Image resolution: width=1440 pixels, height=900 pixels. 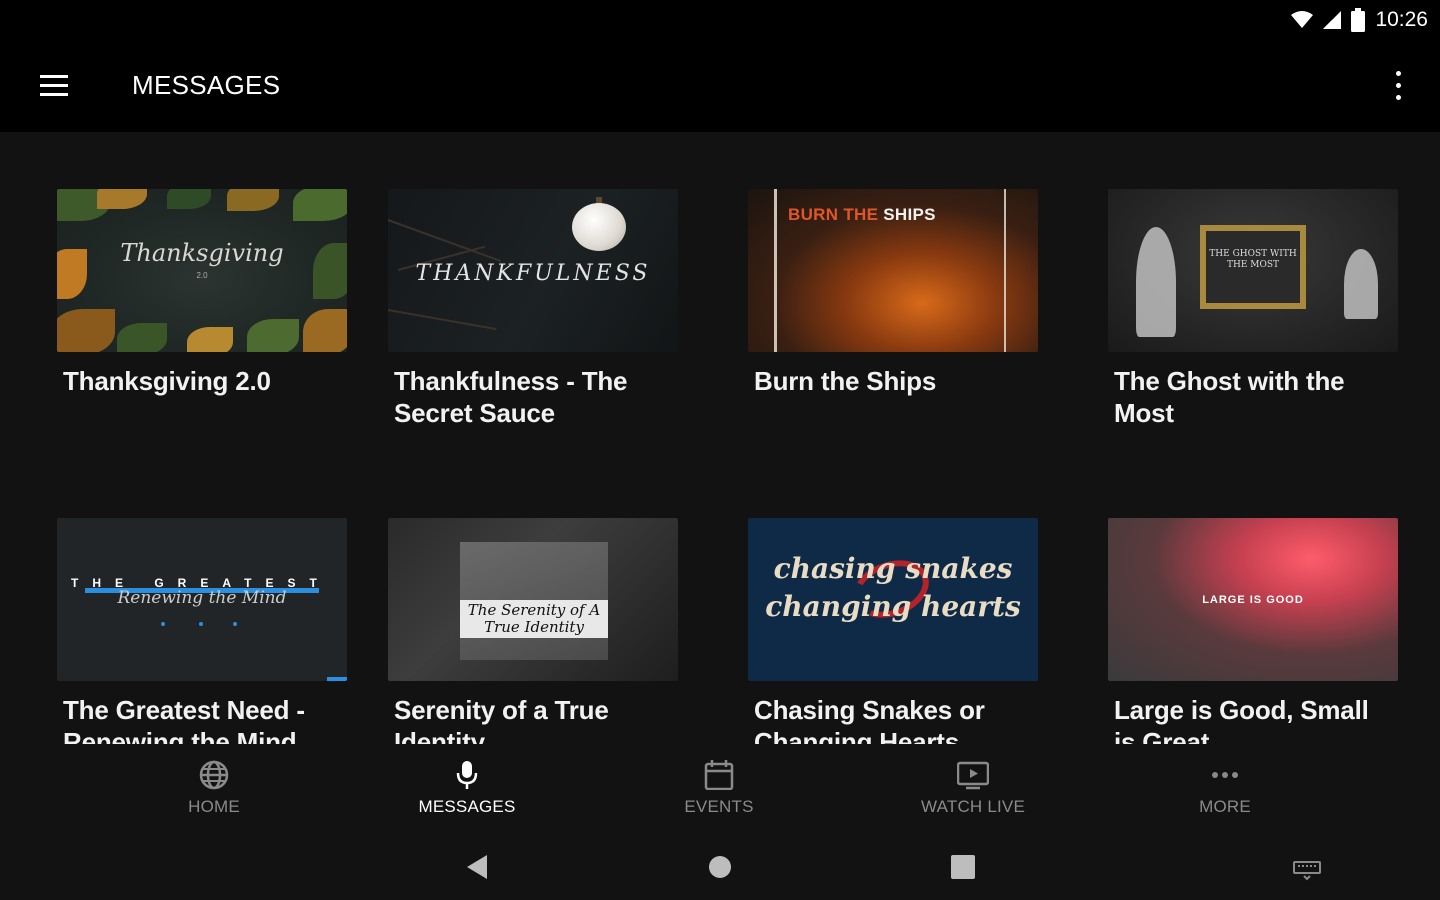 I want to click on bottom-navigation: HOME MESSAGES EVENTS WATCH LIVE MORE, so click(x=720, y=788).